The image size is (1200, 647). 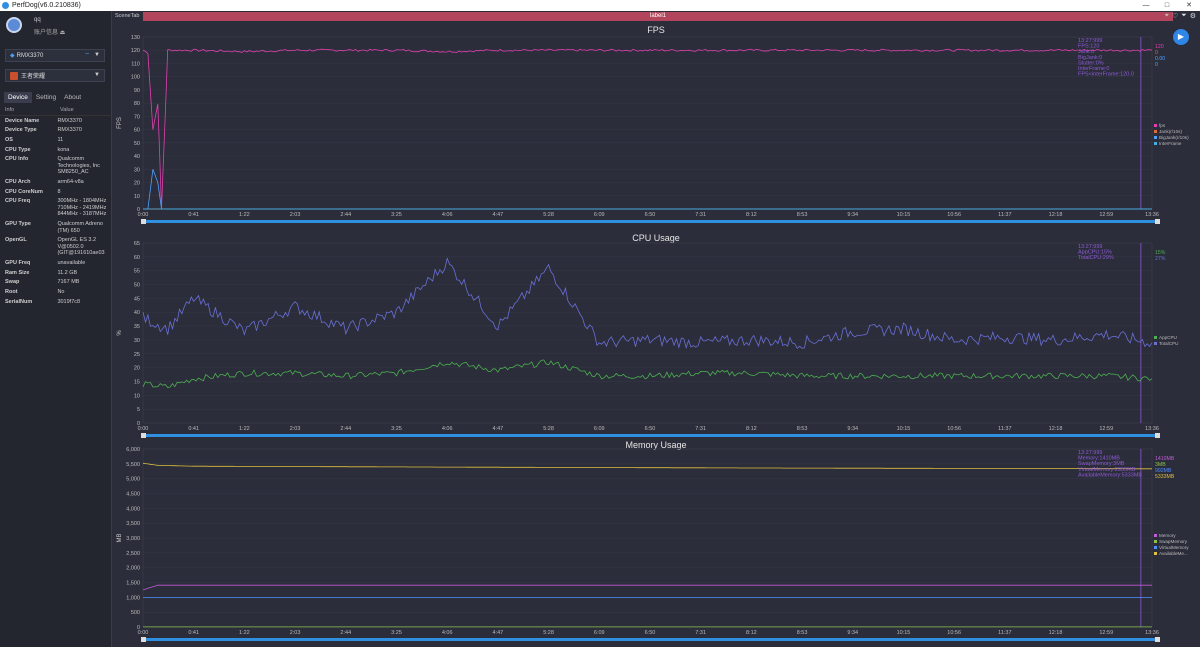 What do you see at coordinates (1174, 547) in the screenshot?
I see `memory-legend-label: VirtualMemory` at bounding box center [1174, 547].